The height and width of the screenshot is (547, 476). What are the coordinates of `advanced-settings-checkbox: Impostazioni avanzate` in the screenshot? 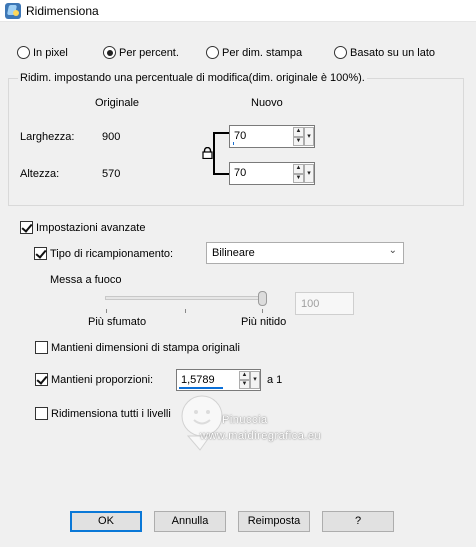 It's located at (82, 227).